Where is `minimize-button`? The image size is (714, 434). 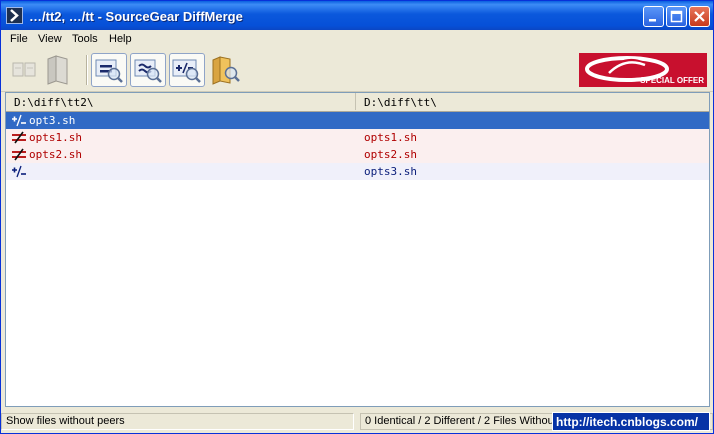
minimize-button is located at coordinates (653, 16).